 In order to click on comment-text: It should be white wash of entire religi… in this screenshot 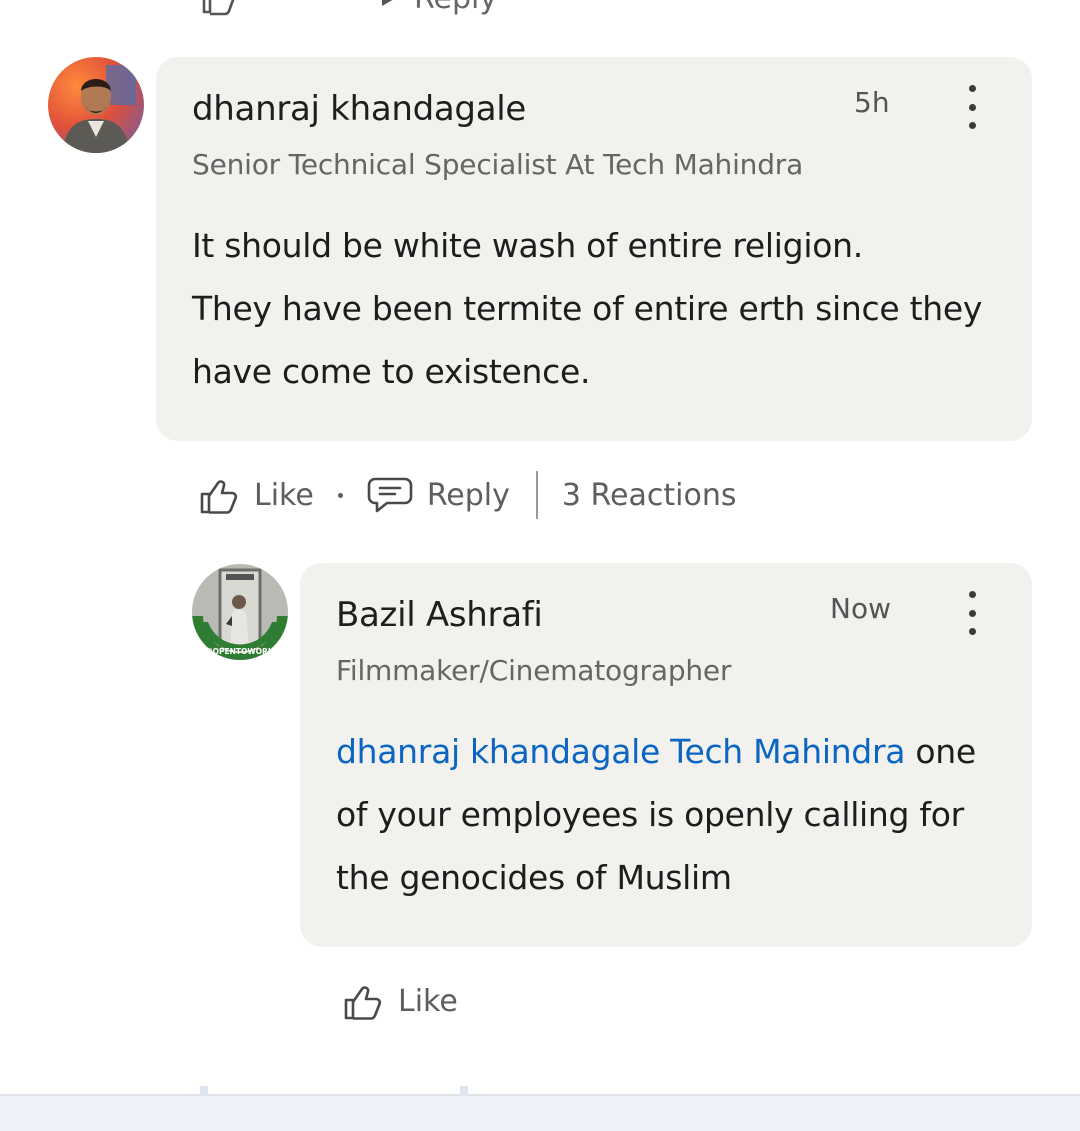, I will do `click(602, 308)`.